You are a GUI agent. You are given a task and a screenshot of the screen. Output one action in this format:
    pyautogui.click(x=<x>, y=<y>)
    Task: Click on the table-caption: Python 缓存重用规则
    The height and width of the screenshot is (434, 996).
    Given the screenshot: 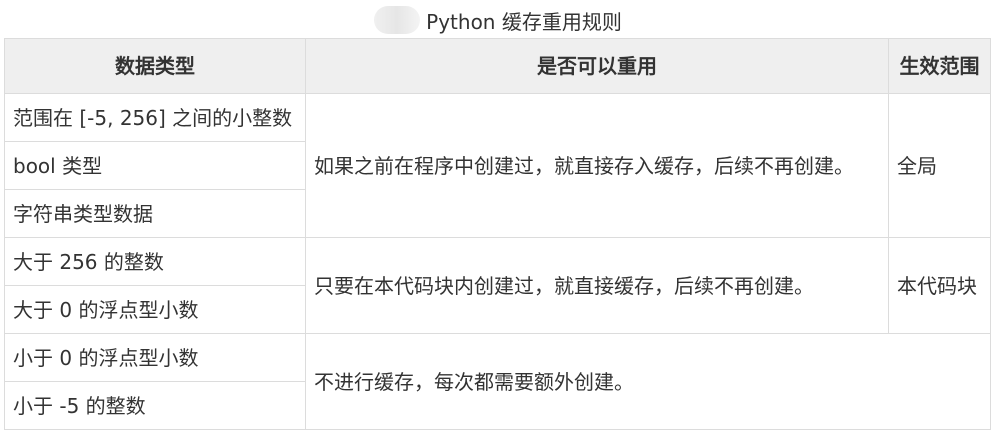 What is the action you would take?
    pyautogui.click(x=498, y=20)
    